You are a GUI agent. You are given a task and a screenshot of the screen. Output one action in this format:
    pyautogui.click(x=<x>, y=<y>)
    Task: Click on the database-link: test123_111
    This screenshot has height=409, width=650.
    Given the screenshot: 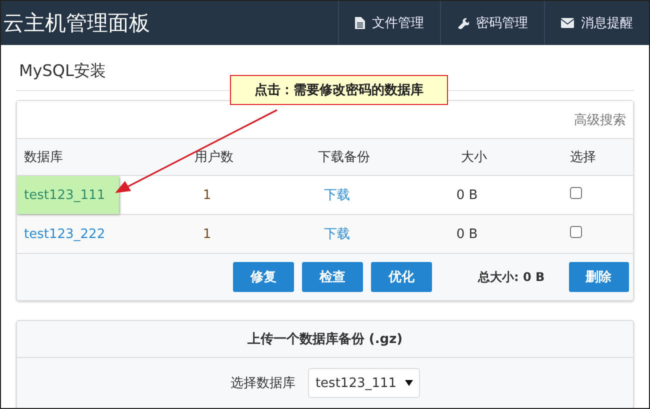 What is the action you would take?
    pyautogui.click(x=68, y=195)
    